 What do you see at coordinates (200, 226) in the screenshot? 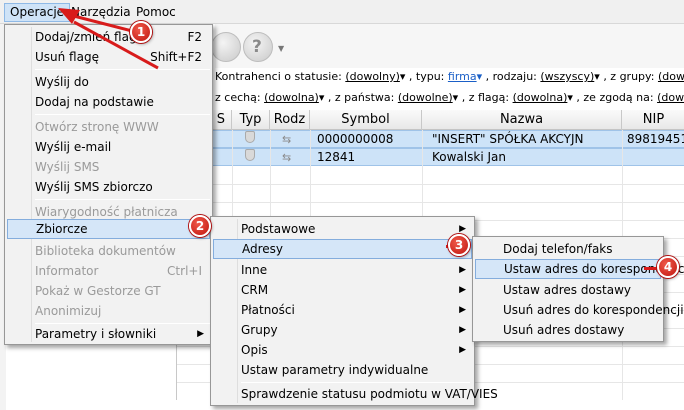
I see `step-badge-2: 2` at bounding box center [200, 226].